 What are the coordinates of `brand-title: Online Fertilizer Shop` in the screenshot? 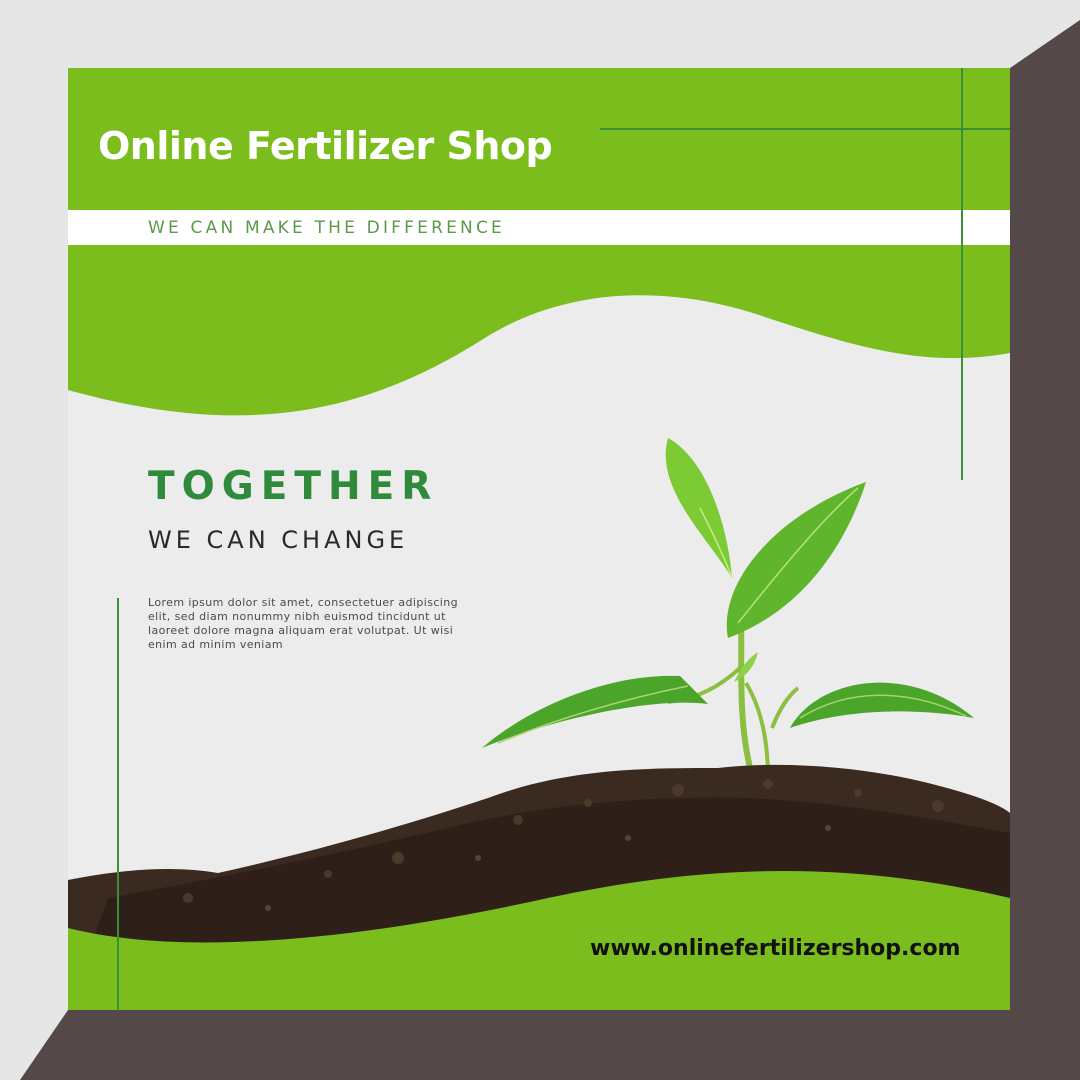 It's located at (325, 146).